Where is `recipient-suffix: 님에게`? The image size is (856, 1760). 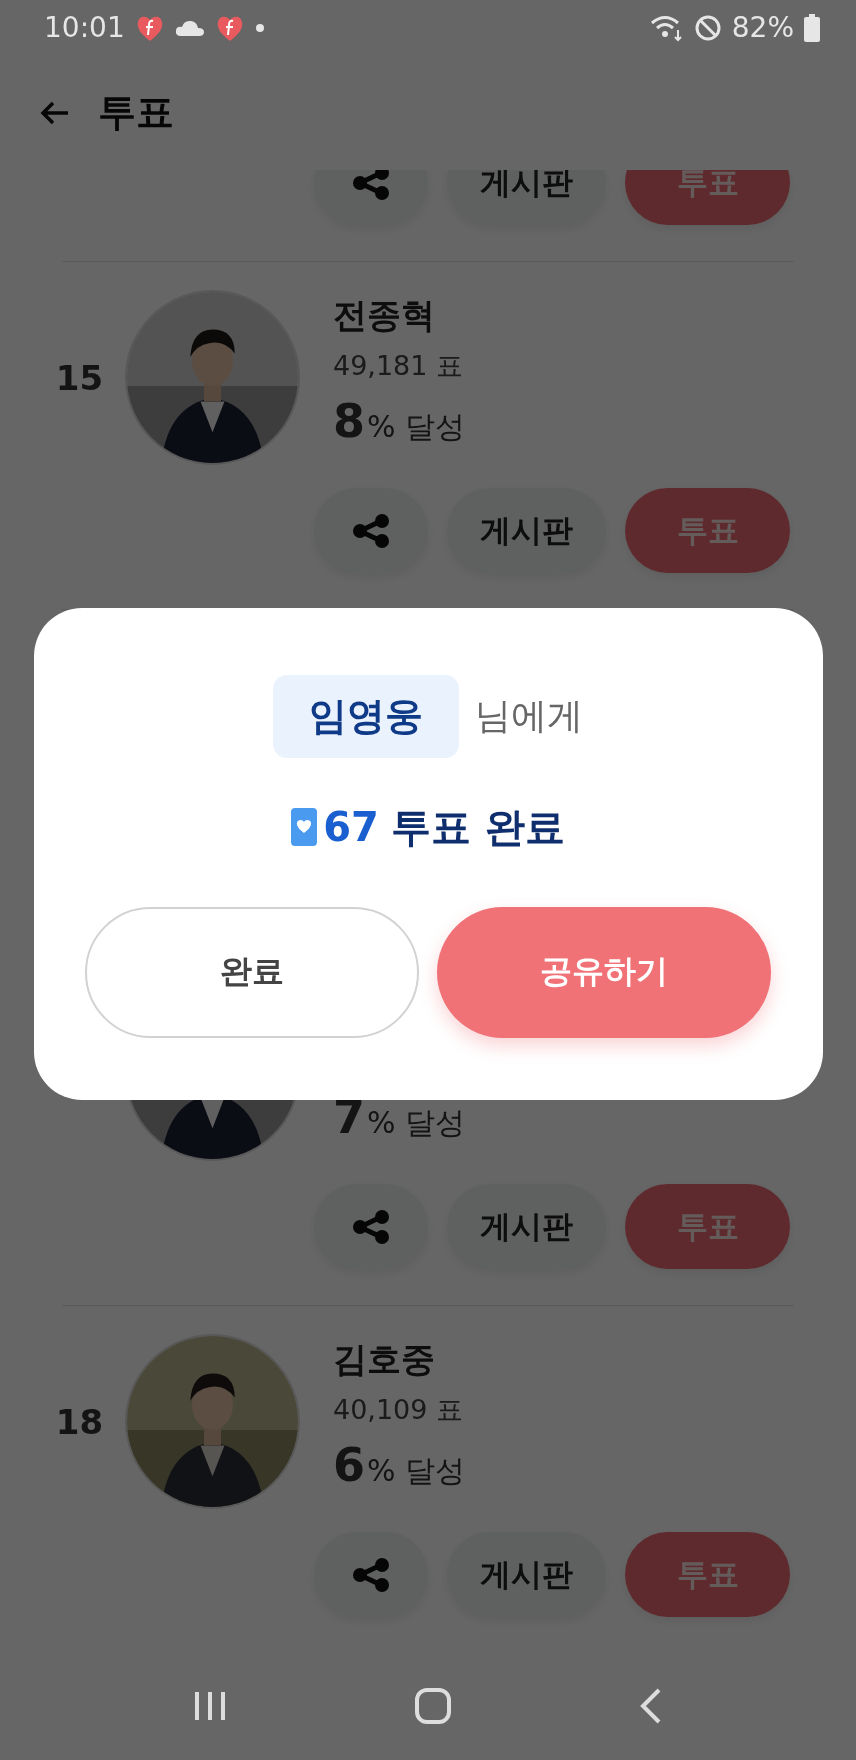
recipient-suffix: 님에게 is located at coordinates (529, 715).